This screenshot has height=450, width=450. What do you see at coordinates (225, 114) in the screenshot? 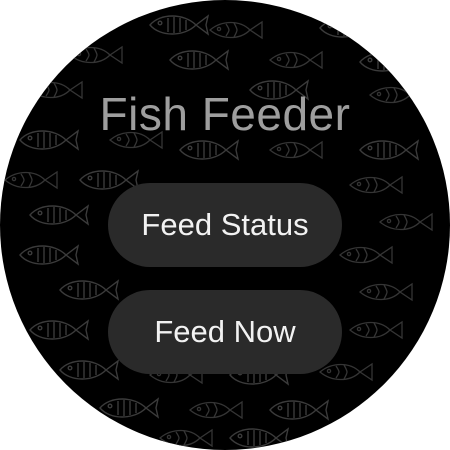
I see `app-title: Fish Feeder` at bounding box center [225, 114].